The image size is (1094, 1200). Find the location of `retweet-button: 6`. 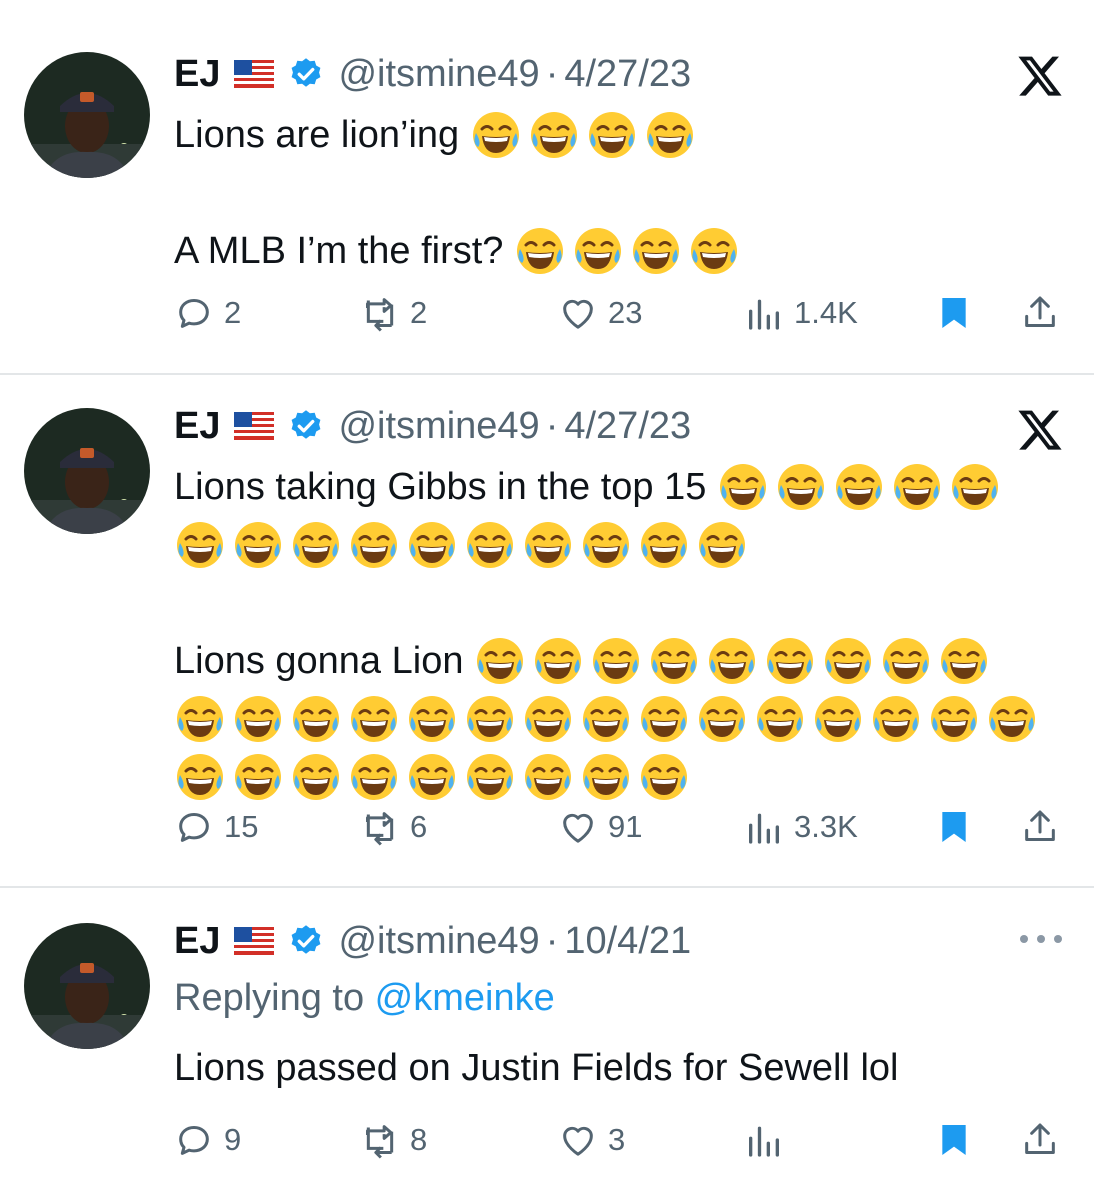

retweet-button: 6 is located at coordinates (393, 827).